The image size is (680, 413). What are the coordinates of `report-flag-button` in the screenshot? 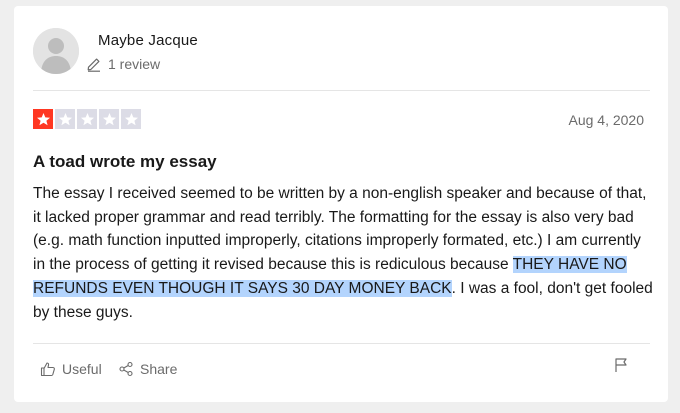 It's located at (621, 367).